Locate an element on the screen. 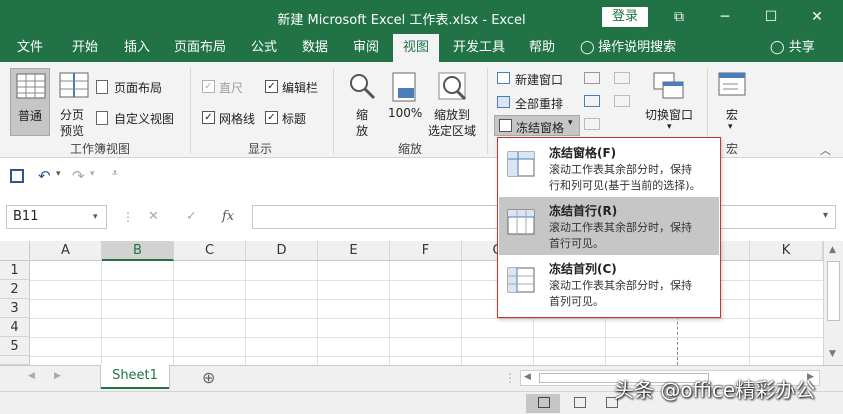 The height and width of the screenshot is (414, 843). custom-views-button: 自定义视图 is located at coordinates (139, 118).